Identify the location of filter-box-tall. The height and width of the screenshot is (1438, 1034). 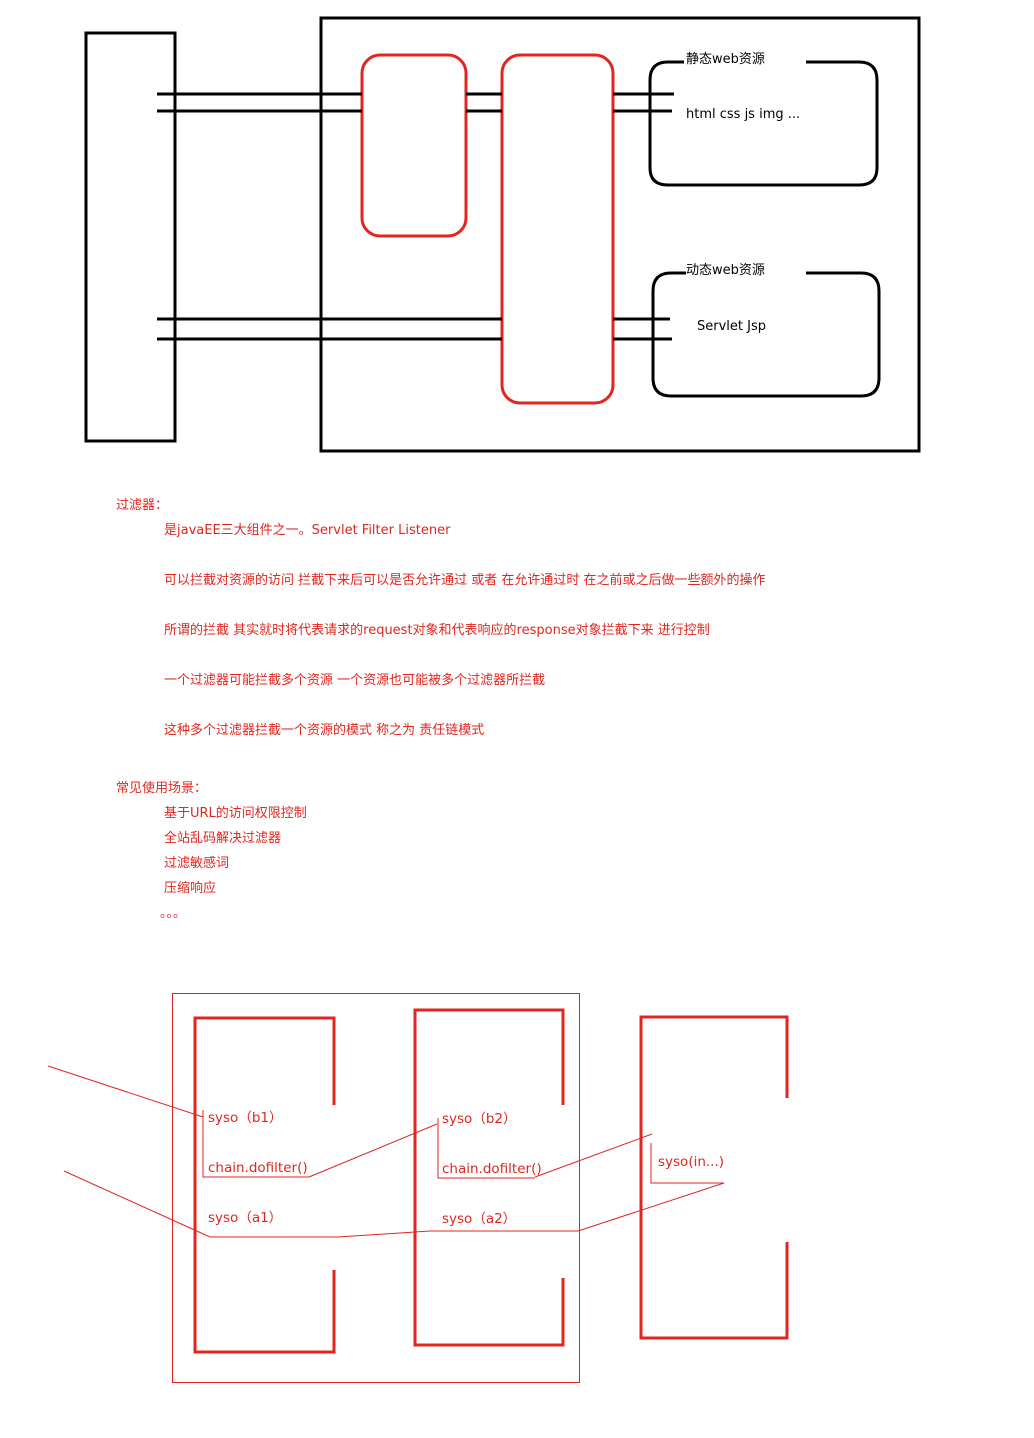
(557, 229).